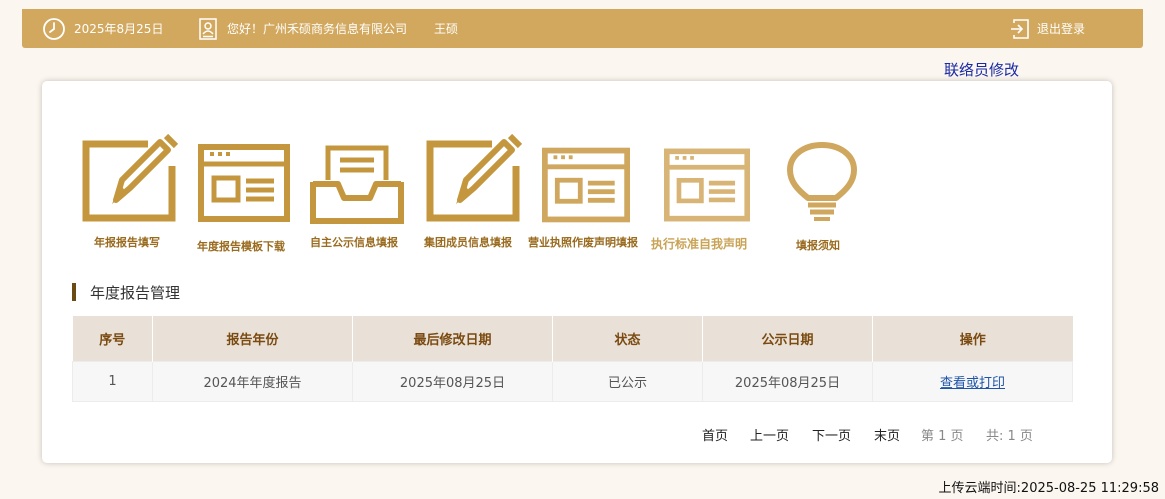 The width and height of the screenshot is (1165, 499). Describe the element at coordinates (1020, 28) in the screenshot. I see `logout-icon` at that location.